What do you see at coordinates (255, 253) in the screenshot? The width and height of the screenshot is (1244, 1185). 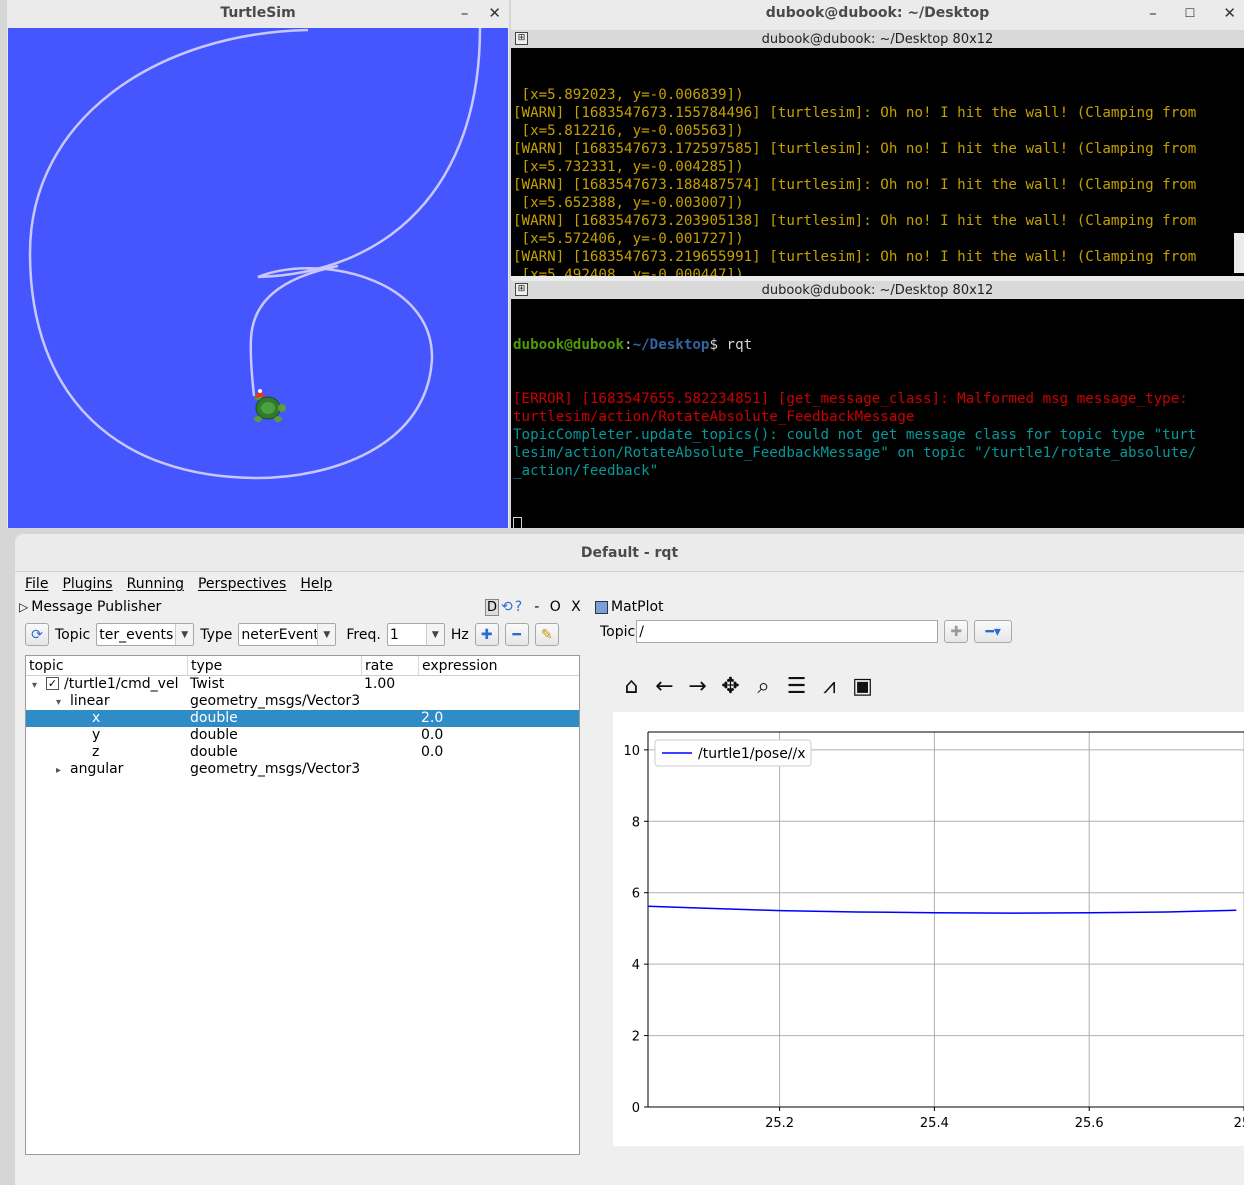 I see `turtle-path-svg` at bounding box center [255, 253].